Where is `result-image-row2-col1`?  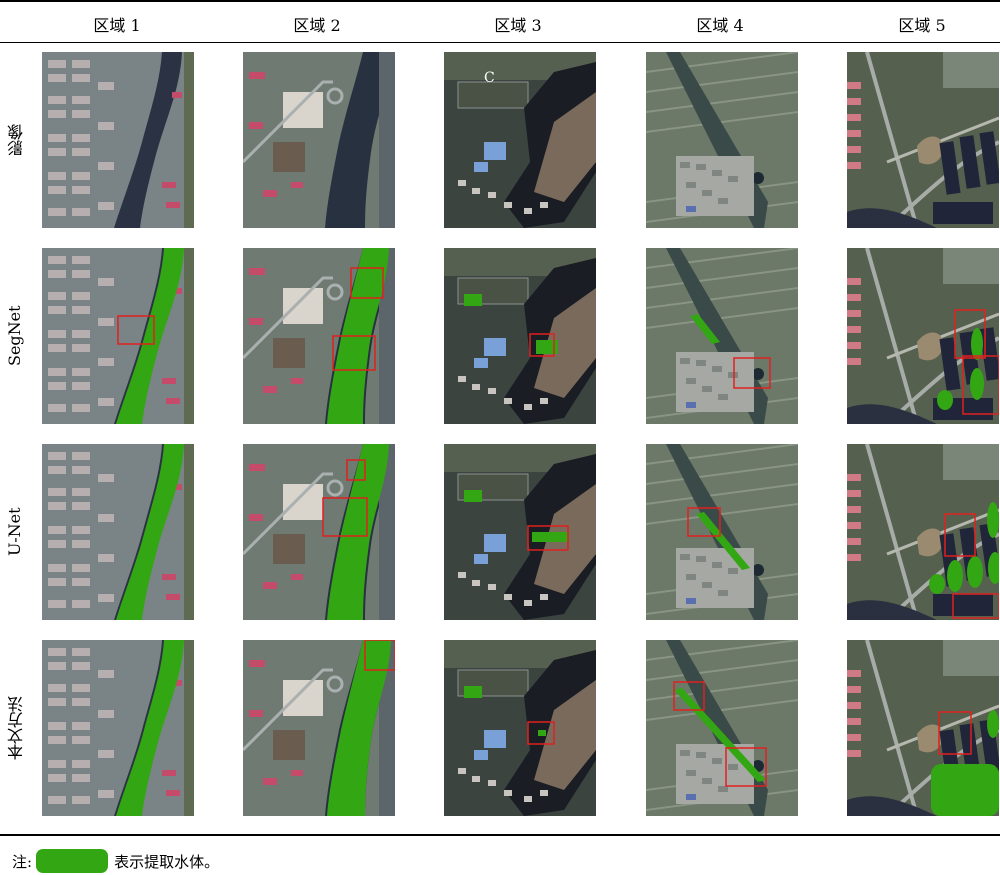 result-image-row2-col1 is located at coordinates (118, 336).